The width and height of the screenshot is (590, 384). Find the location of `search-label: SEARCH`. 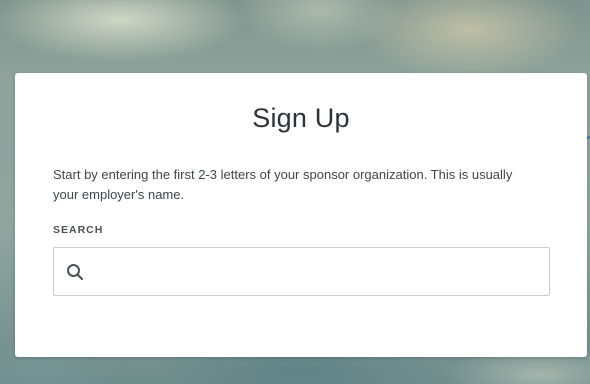

search-label: SEARCH is located at coordinates (78, 230).